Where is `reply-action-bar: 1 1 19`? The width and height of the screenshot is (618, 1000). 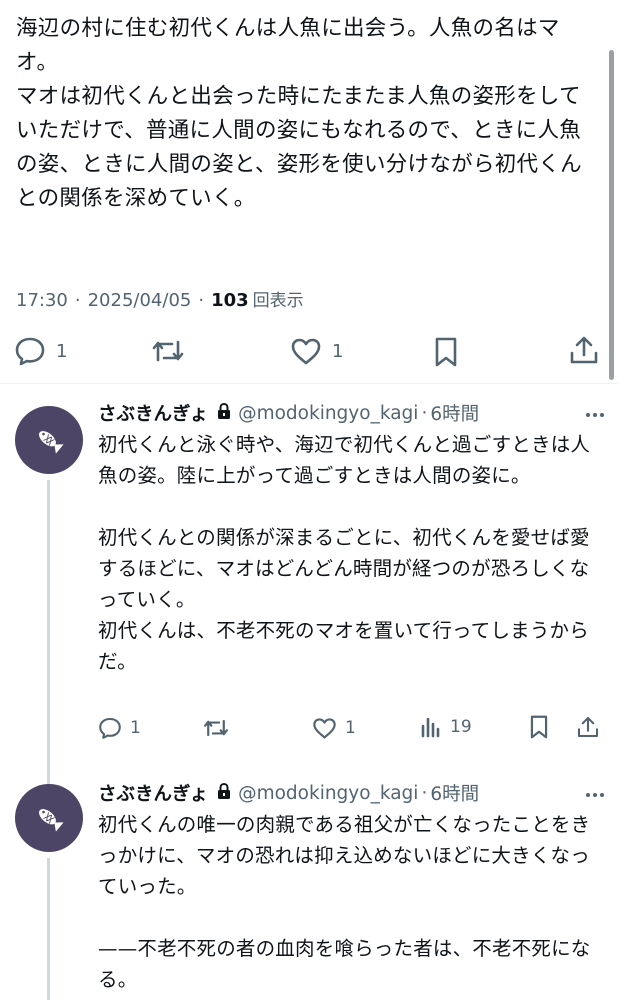 reply-action-bar: 1 1 19 is located at coordinates (309, 729).